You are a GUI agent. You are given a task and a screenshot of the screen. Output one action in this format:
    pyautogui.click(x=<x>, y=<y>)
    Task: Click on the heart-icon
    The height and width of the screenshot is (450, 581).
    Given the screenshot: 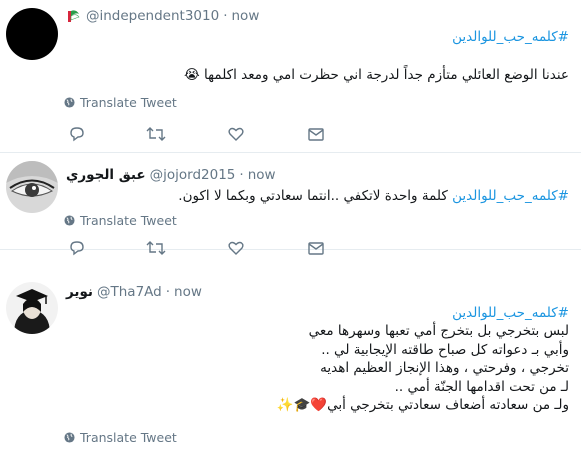 What is the action you would take?
    pyautogui.click(x=236, y=134)
    